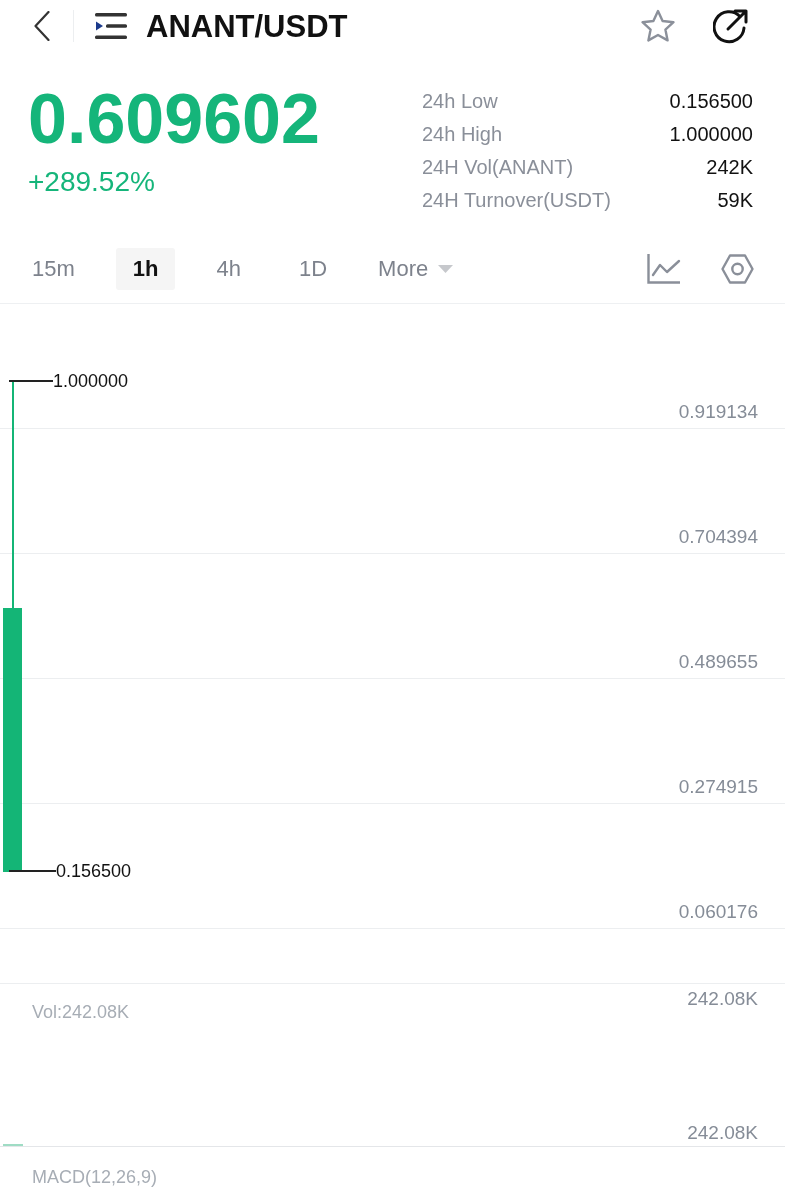 This screenshot has height=1200, width=785. Describe the element at coordinates (145, 269) in the screenshot. I see `timeframe-tab: 1h` at that location.